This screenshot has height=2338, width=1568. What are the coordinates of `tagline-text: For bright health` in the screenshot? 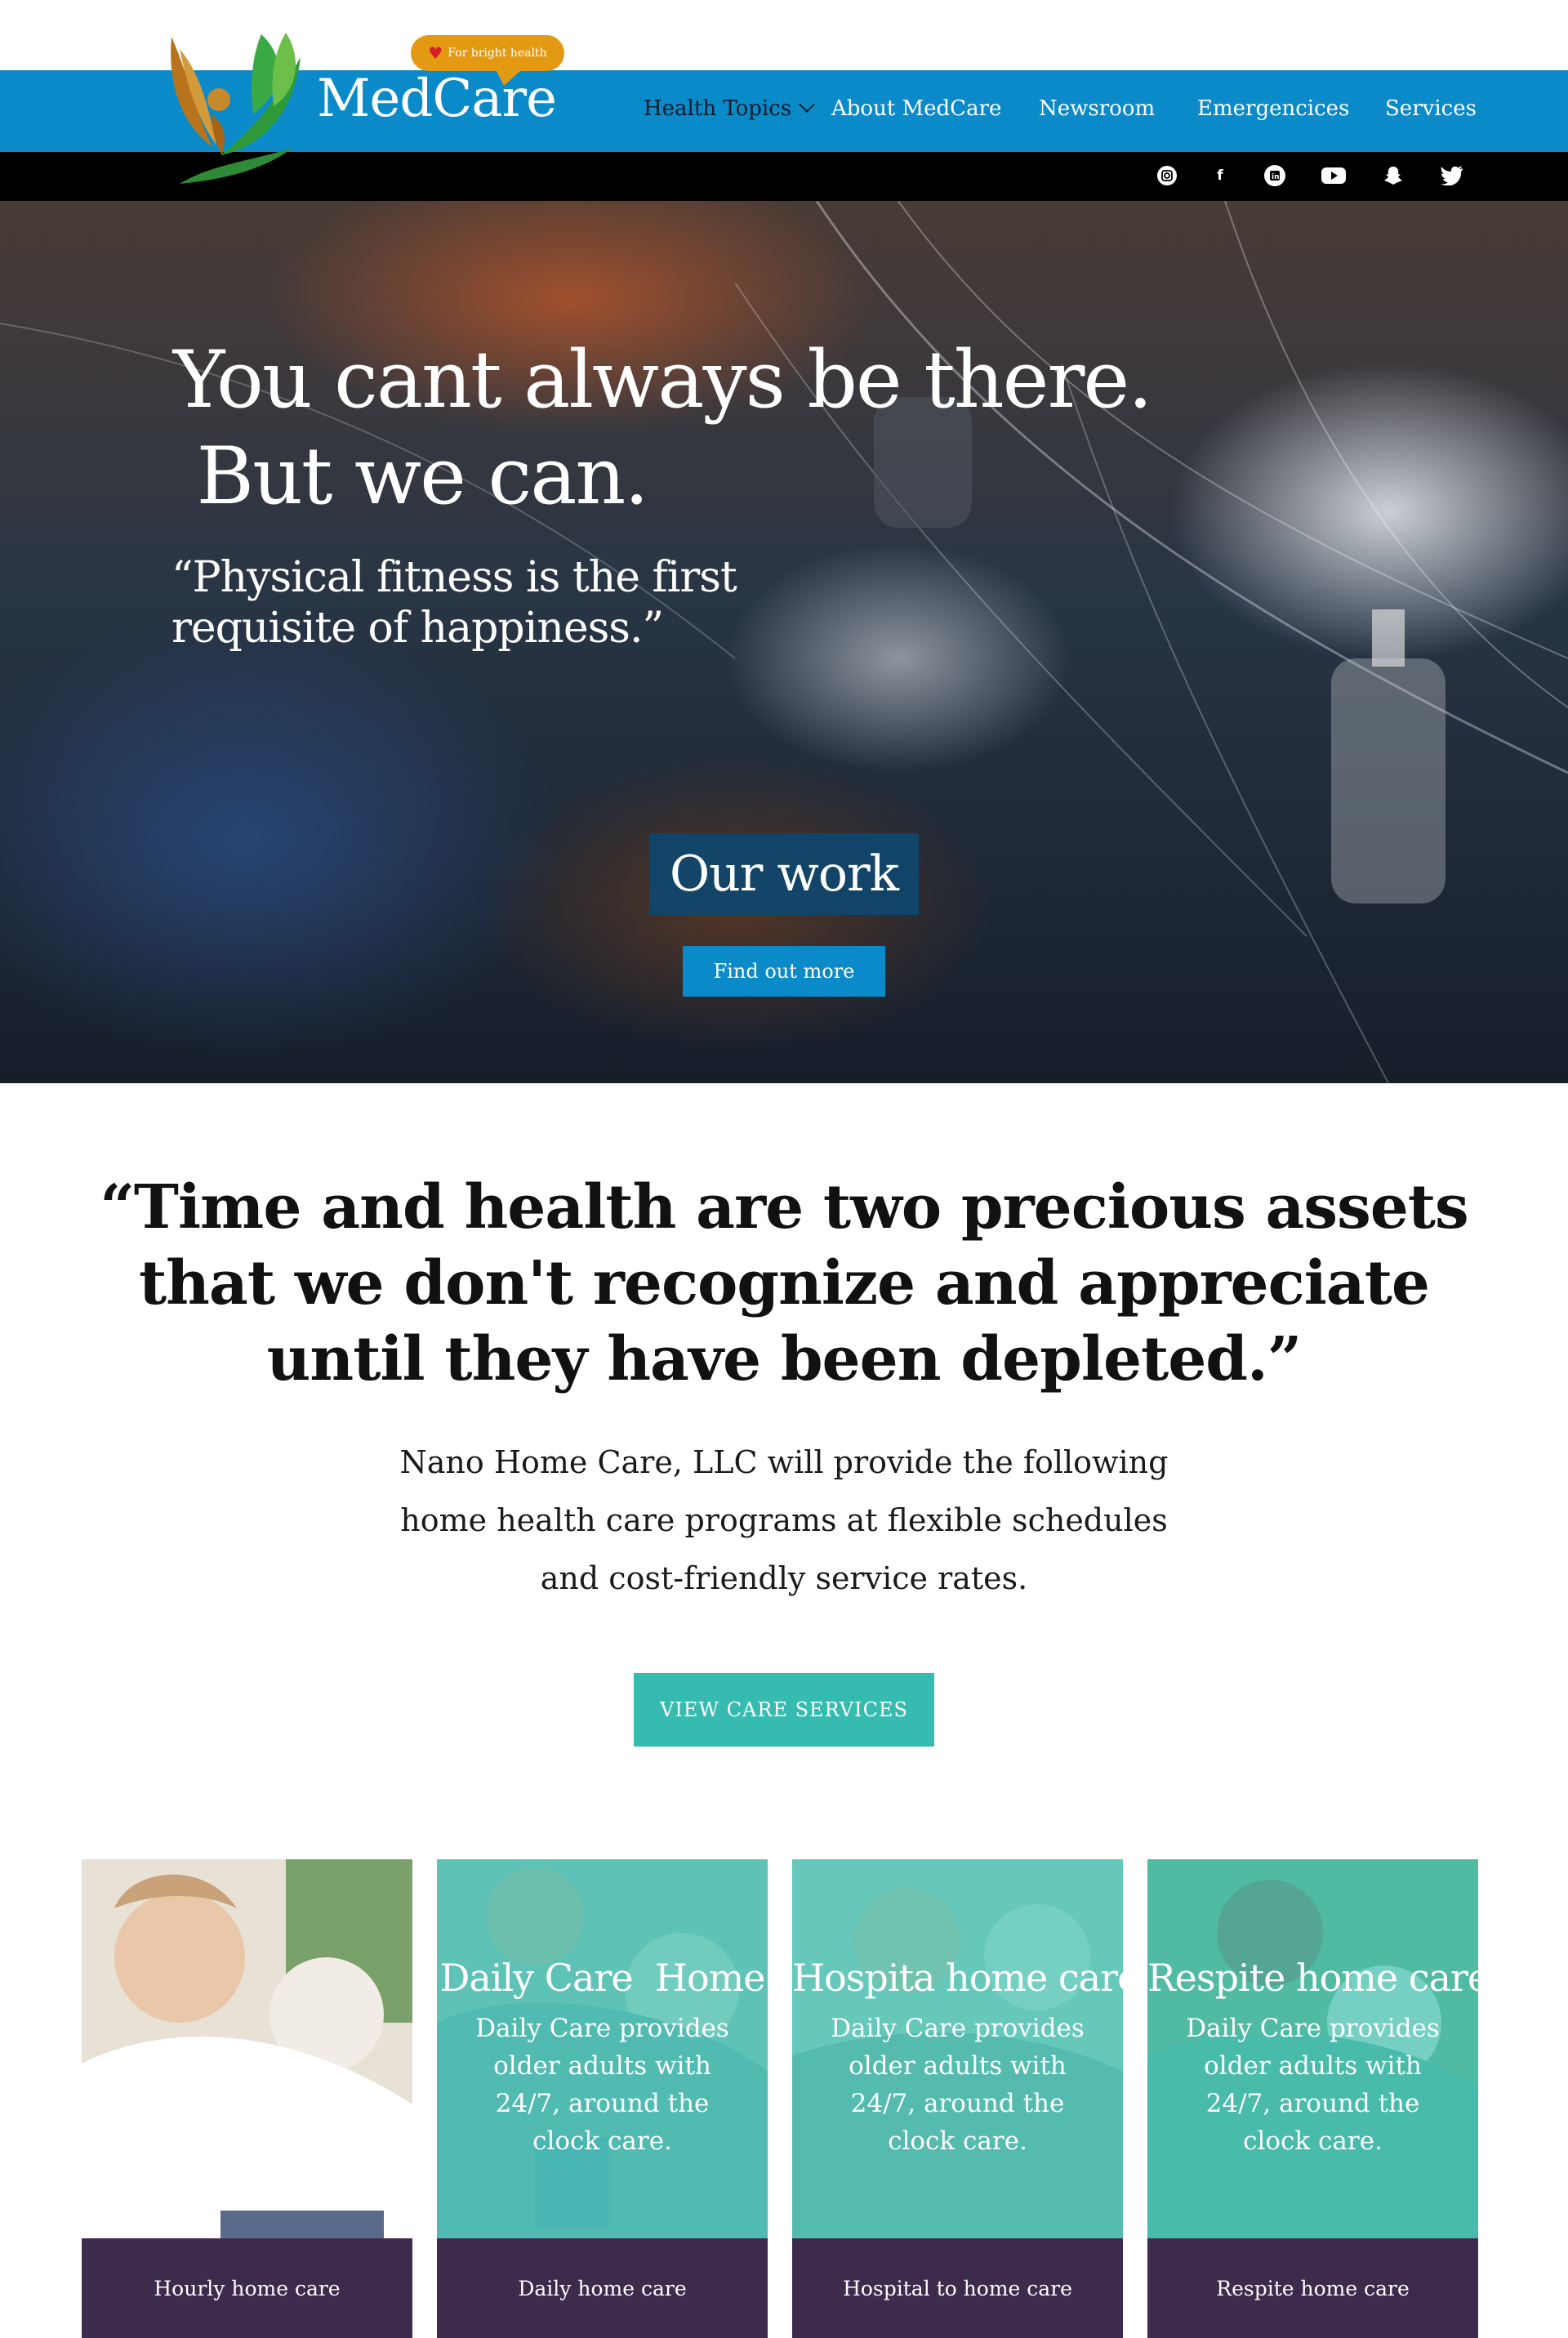 It's located at (497, 53).